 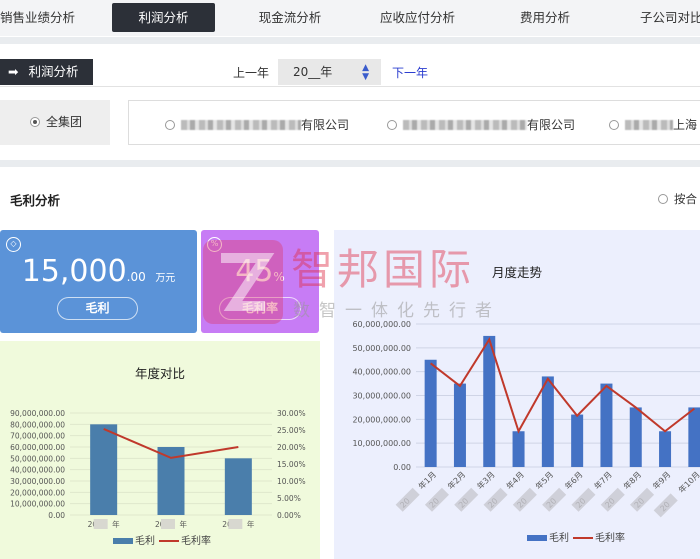 What do you see at coordinates (365, 72) in the screenshot?
I see `spinner-icon: ▲ ▼` at bounding box center [365, 72].